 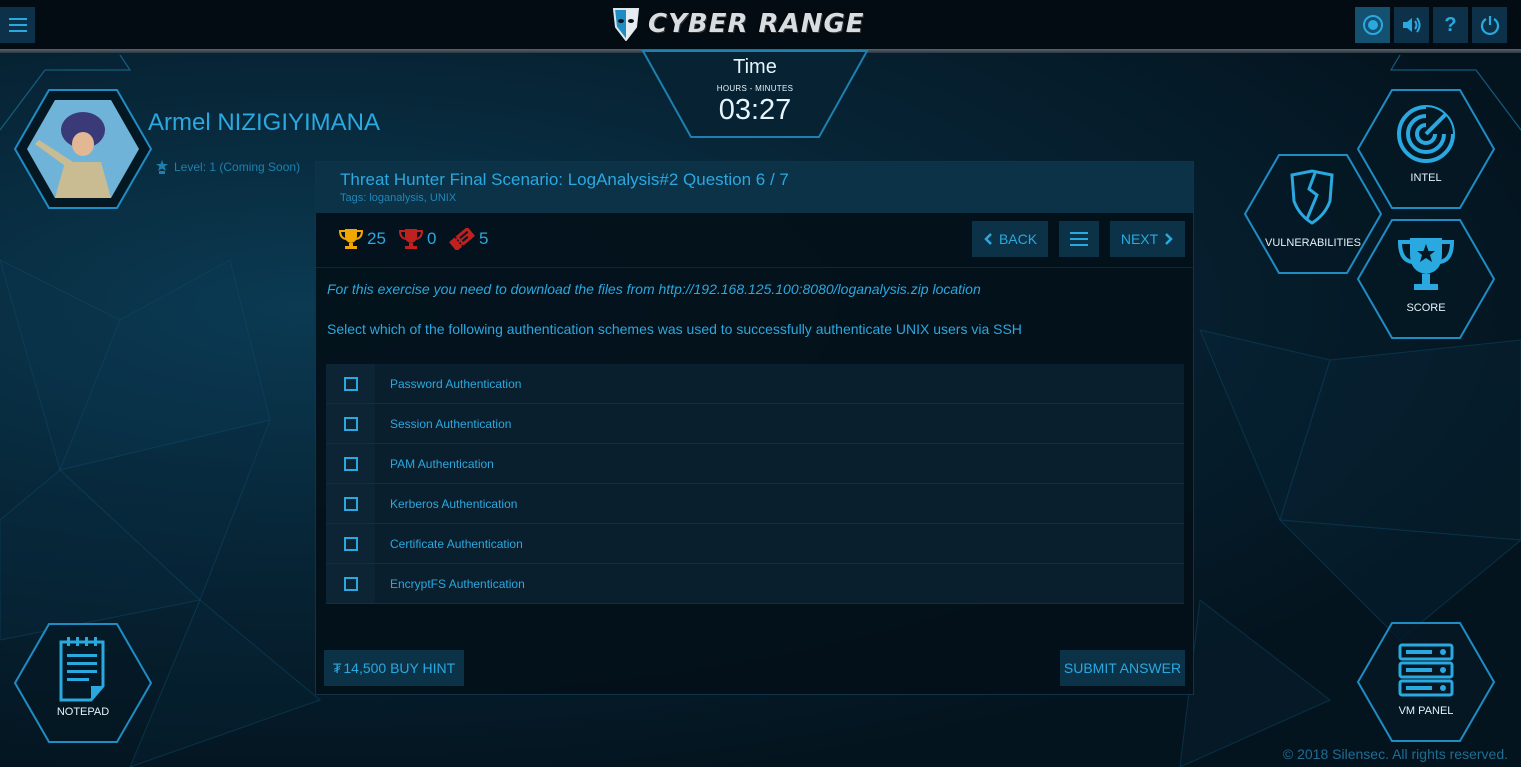 I want to click on question-mark-icon: ?, so click(x=1450, y=24).